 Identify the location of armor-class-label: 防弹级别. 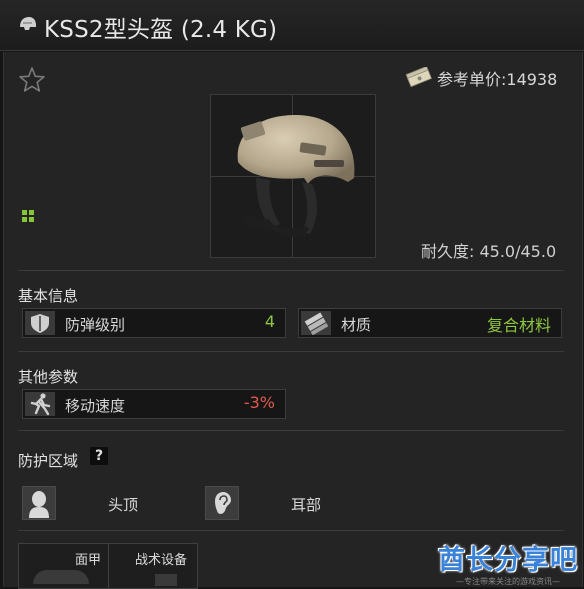
(95, 325).